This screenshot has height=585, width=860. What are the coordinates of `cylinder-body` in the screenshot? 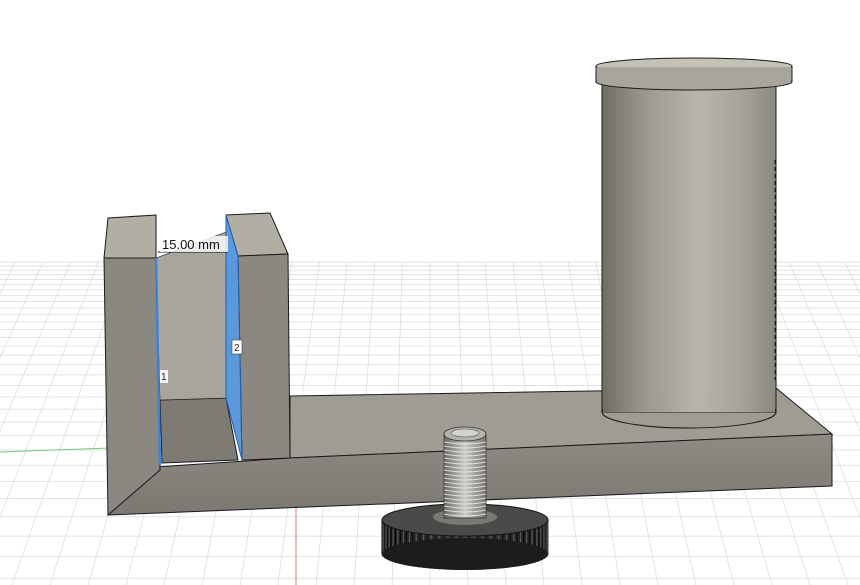 It's located at (689, 246).